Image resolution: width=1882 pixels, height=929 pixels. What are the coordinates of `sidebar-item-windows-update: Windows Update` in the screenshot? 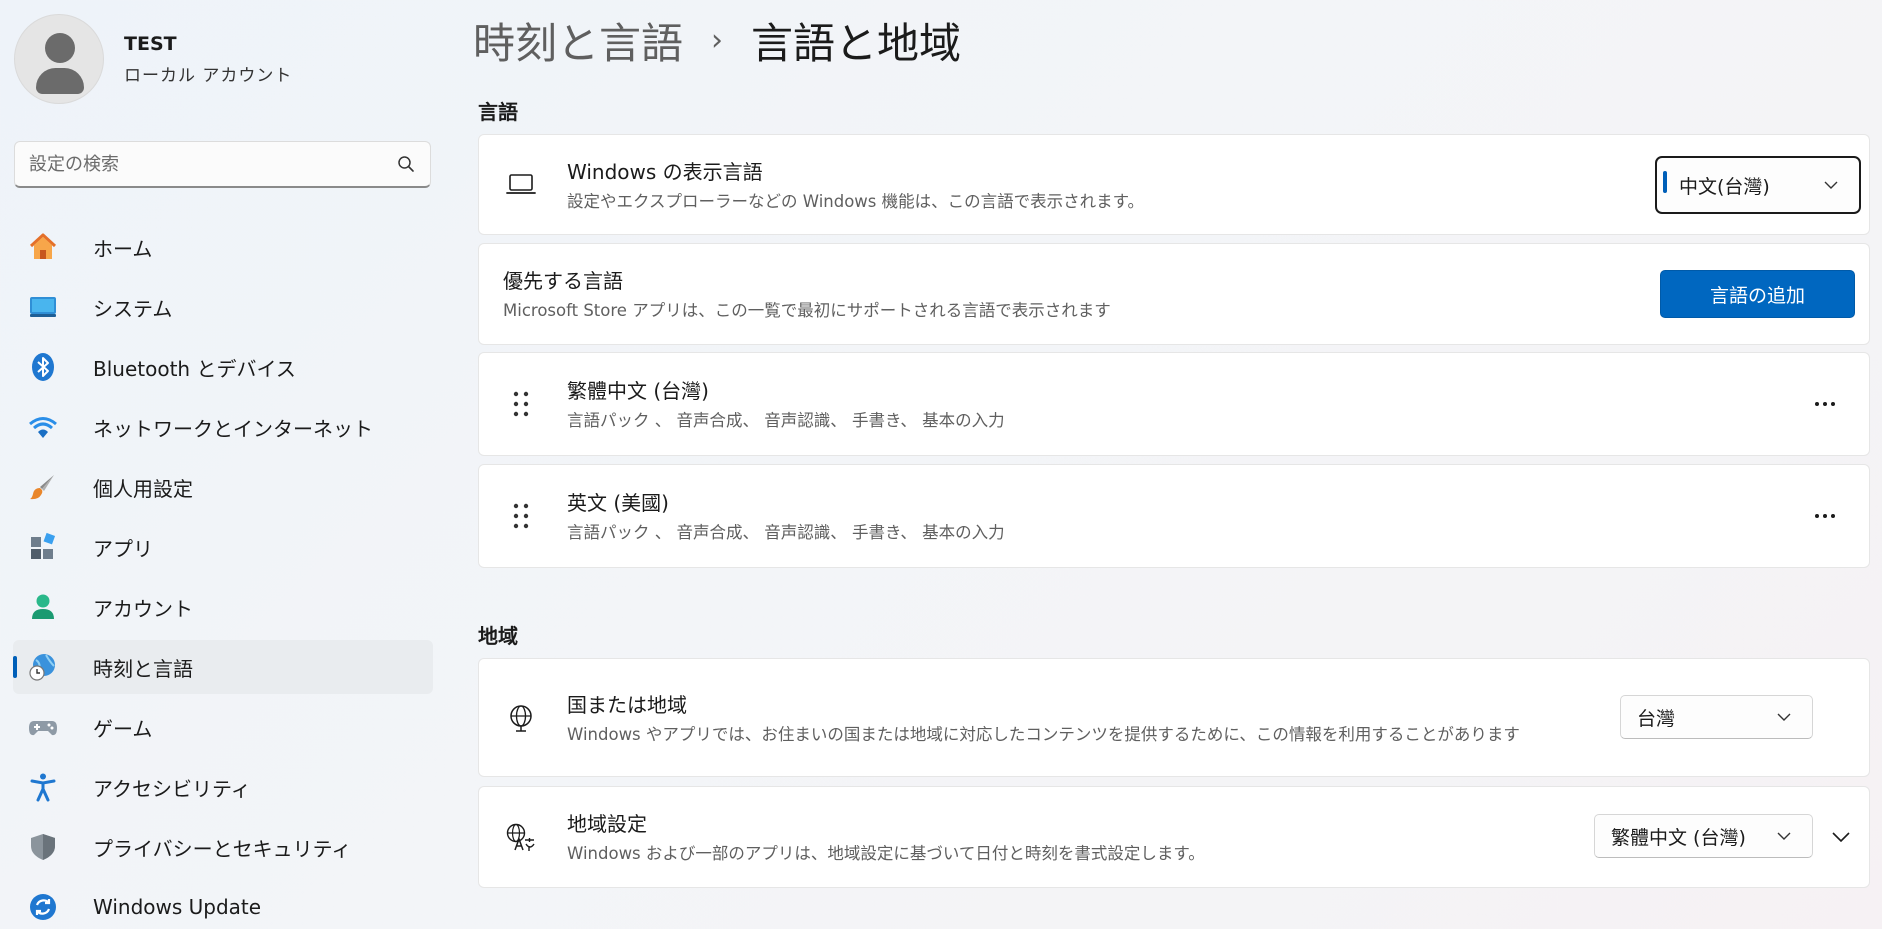 It's located at (223, 904).